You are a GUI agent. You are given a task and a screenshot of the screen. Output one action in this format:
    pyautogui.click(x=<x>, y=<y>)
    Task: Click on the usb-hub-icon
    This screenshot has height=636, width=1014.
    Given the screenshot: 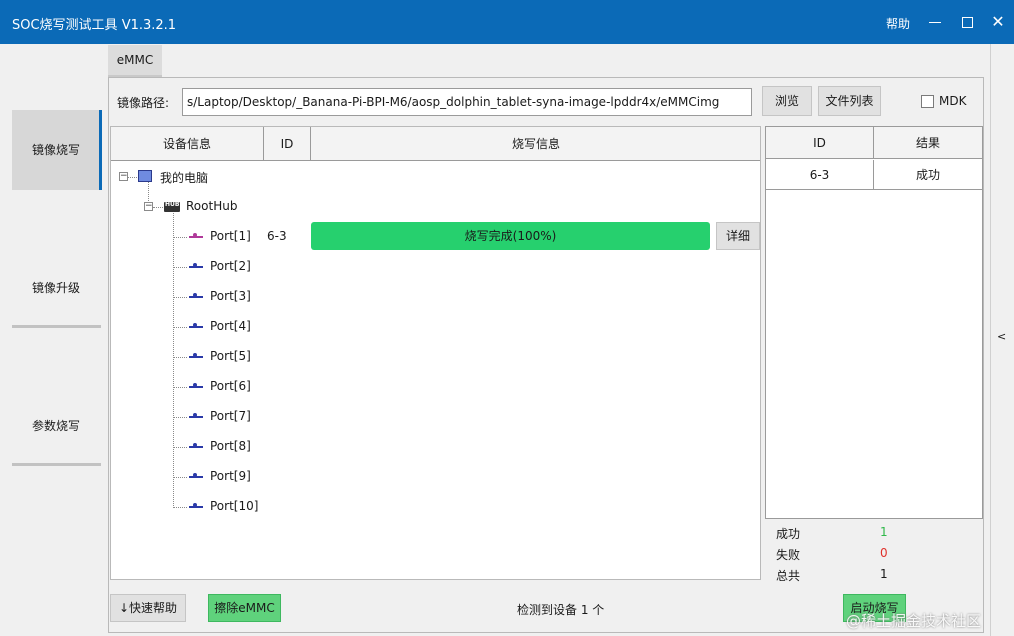 What is the action you would take?
    pyautogui.click(x=172, y=206)
    